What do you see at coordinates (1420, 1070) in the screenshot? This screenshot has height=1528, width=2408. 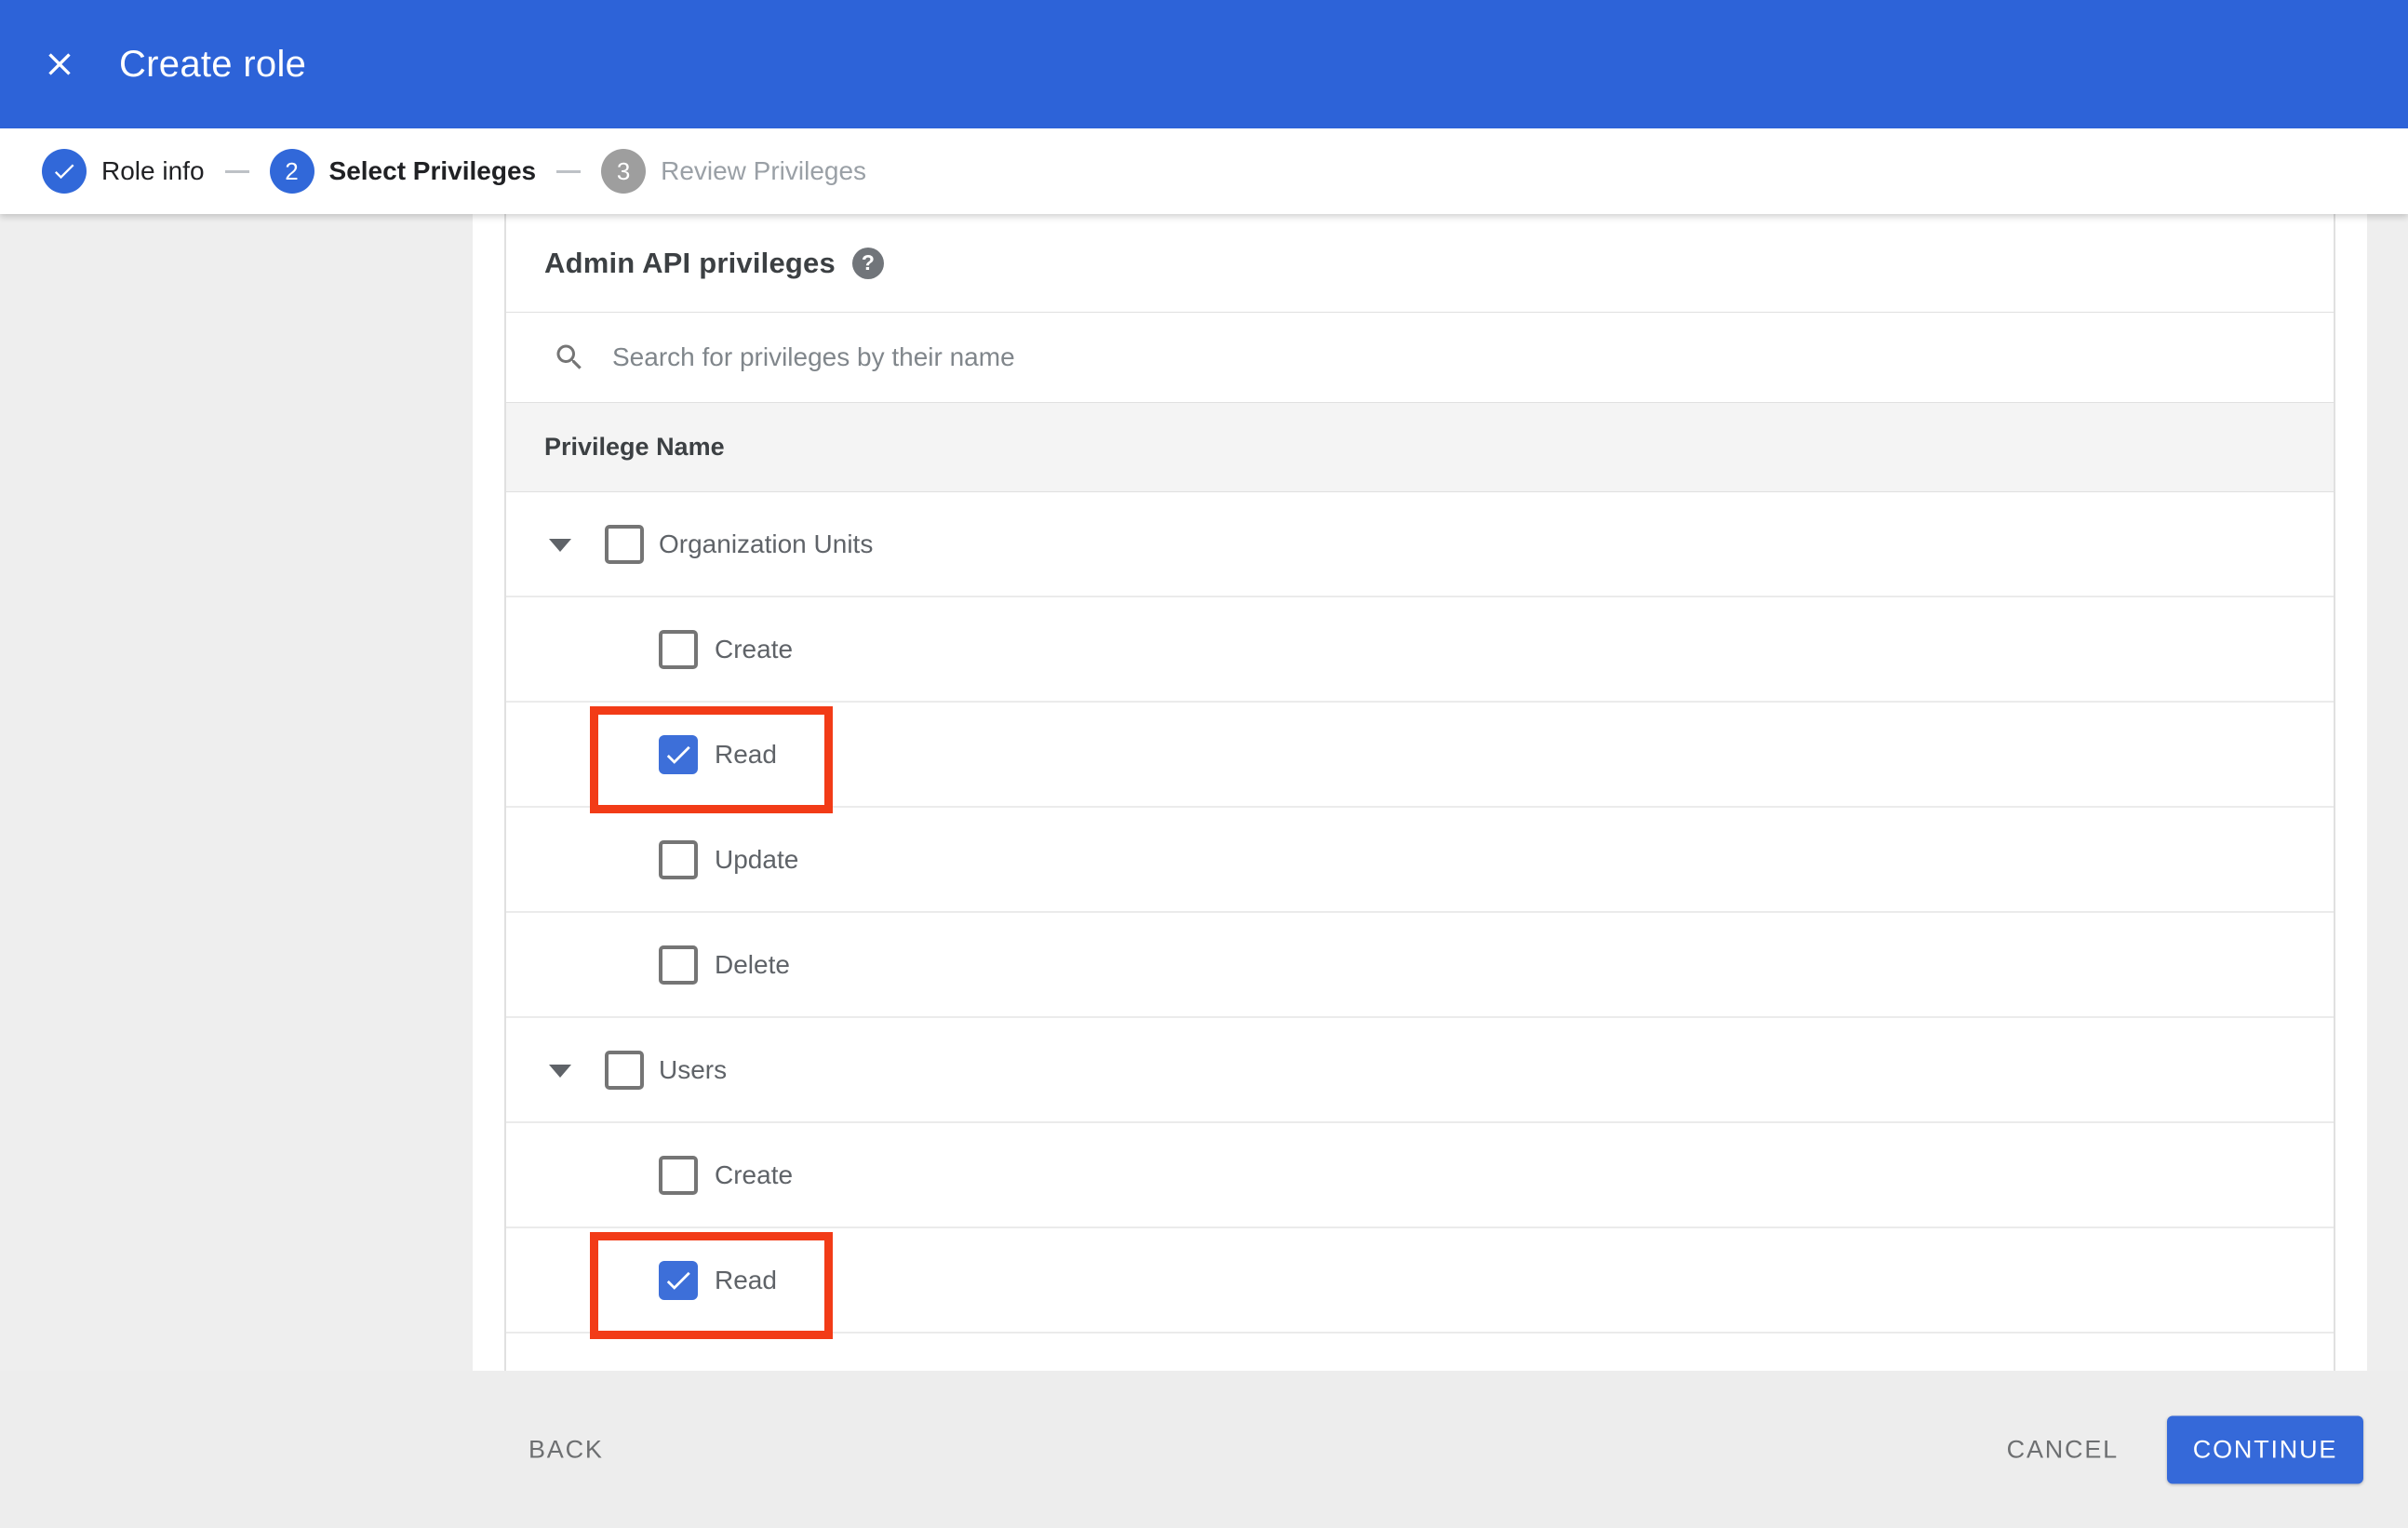 I see `privilege-row-users: Users` at bounding box center [1420, 1070].